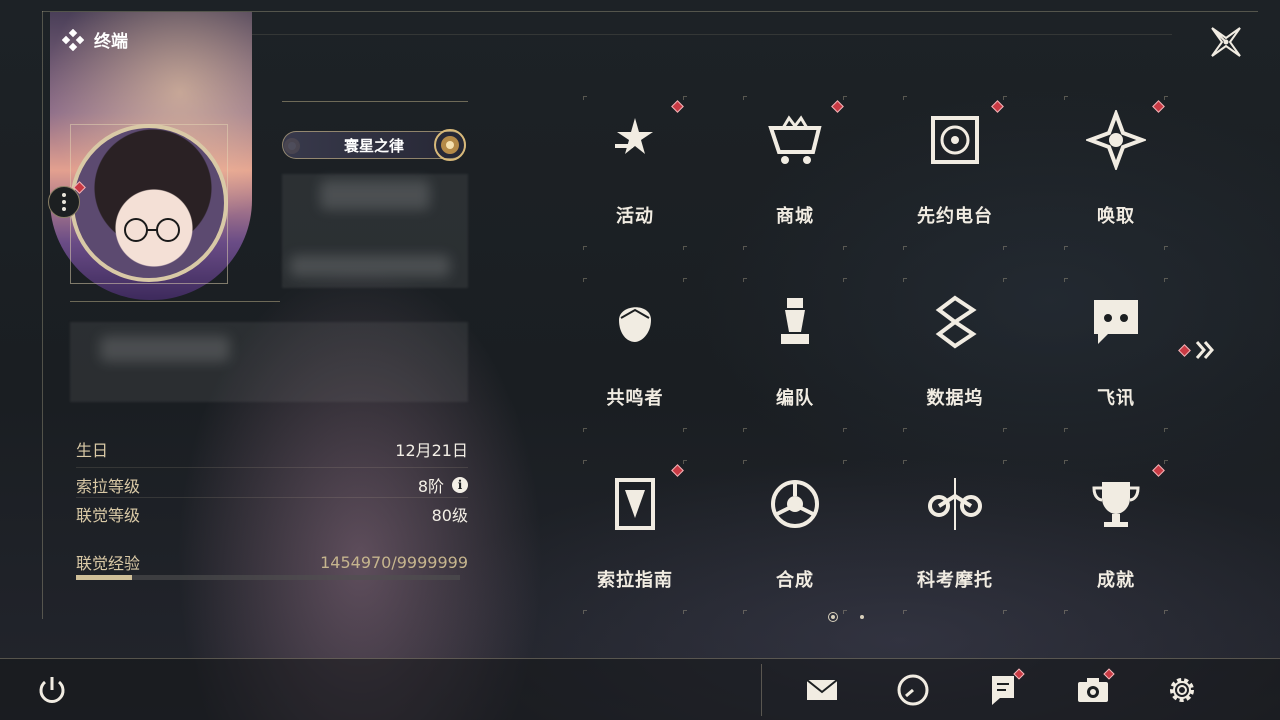 The image size is (1280, 720). What do you see at coordinates (1204, 350) in the screenshot?
I see `double-chevron-right-icon` at bounding box center [1204, 350].